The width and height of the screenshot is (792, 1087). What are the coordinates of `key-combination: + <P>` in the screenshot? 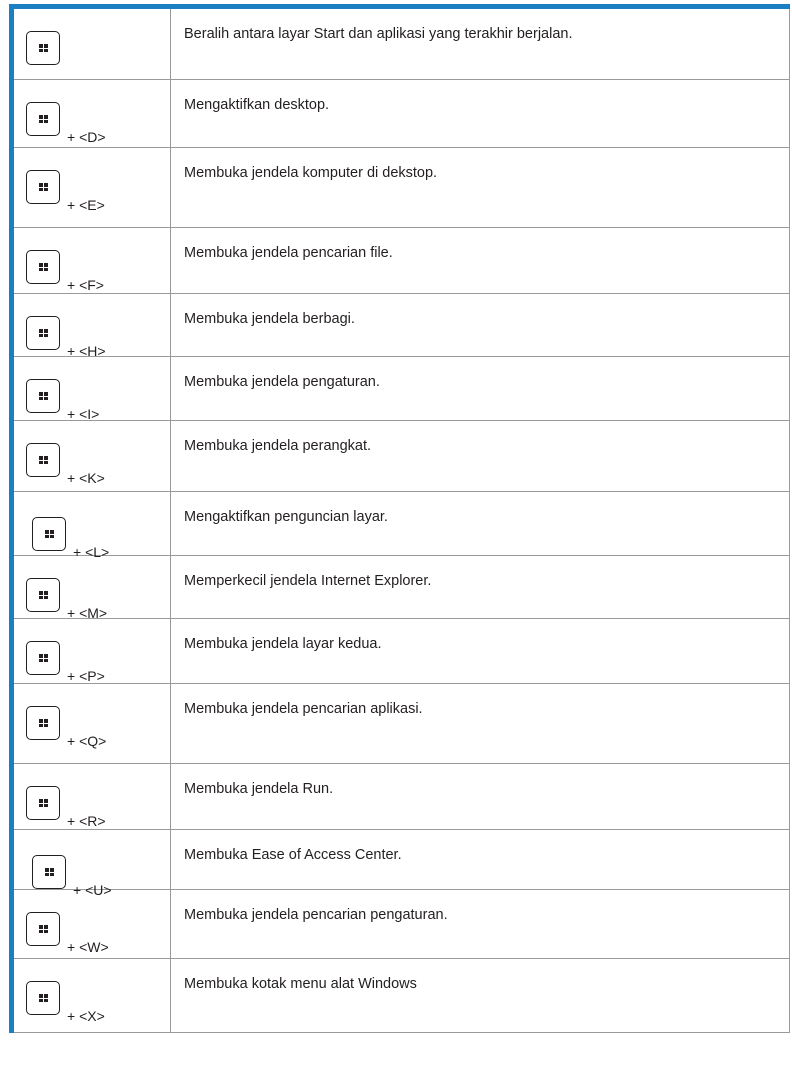 It's located at (65, 662).